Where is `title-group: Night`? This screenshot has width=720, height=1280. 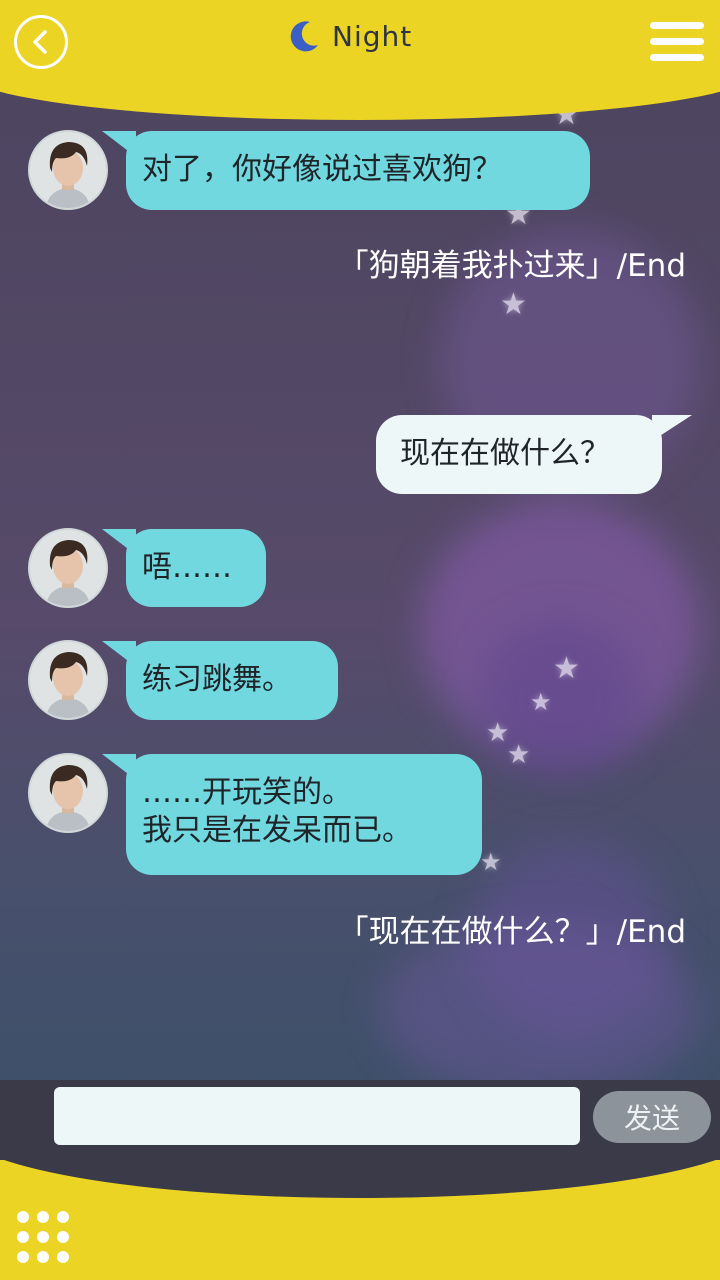 title-group: Night is located at coordinates (349, 36).